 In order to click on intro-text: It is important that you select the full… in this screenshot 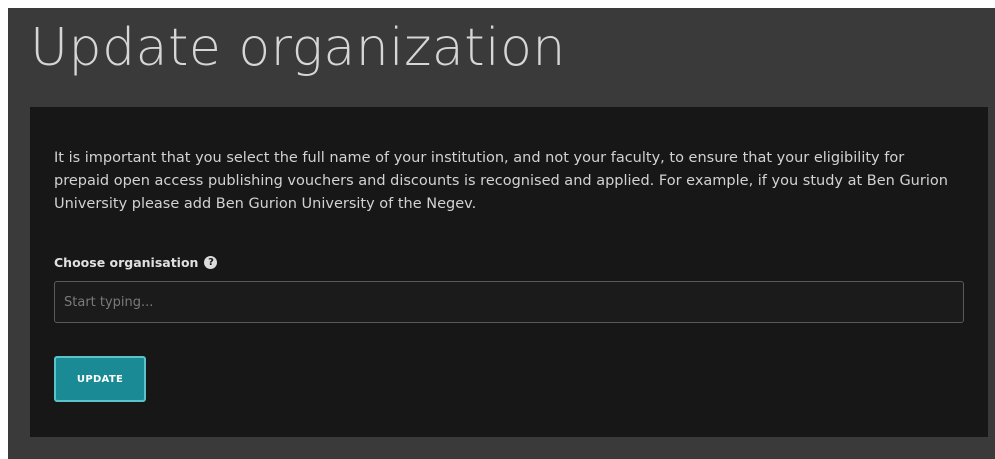, I will do `click(501, 181)`.